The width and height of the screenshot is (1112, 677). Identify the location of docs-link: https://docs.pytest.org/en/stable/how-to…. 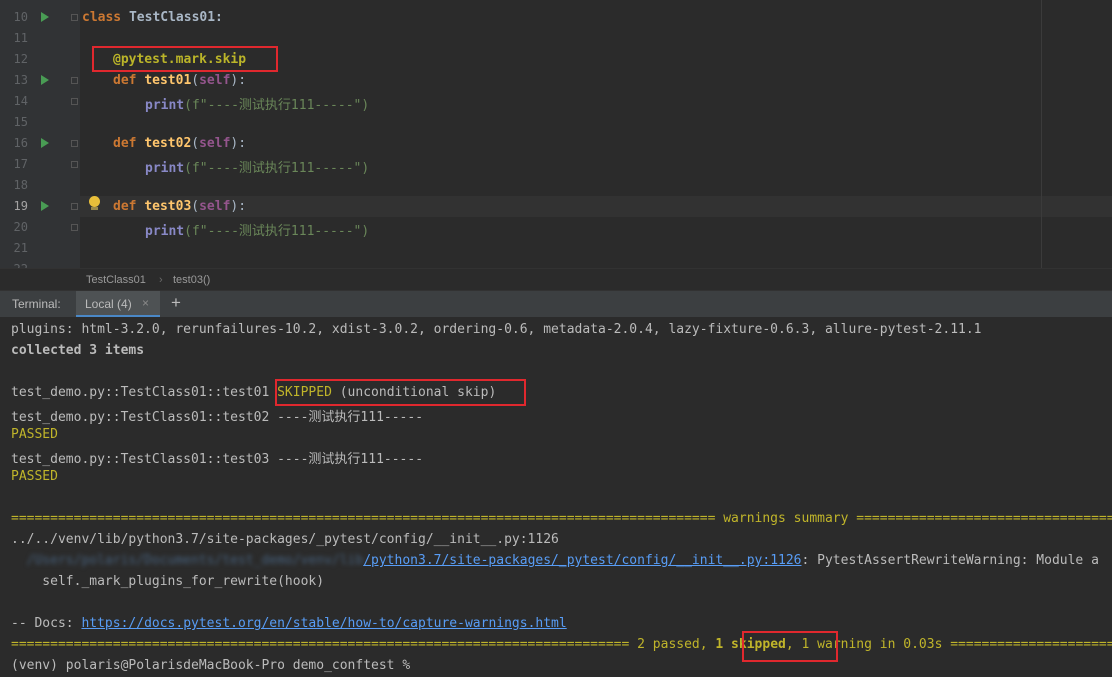
(323, 623).